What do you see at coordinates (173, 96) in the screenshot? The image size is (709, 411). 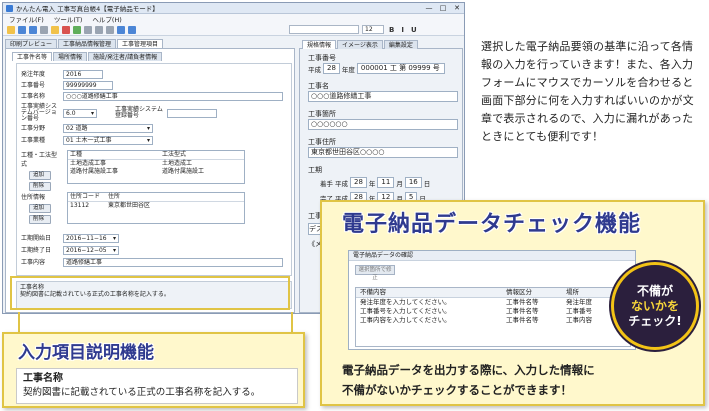 I see `kouji-meisho-input: ○○○道路修繕工事` at bounding box center [173, 96].